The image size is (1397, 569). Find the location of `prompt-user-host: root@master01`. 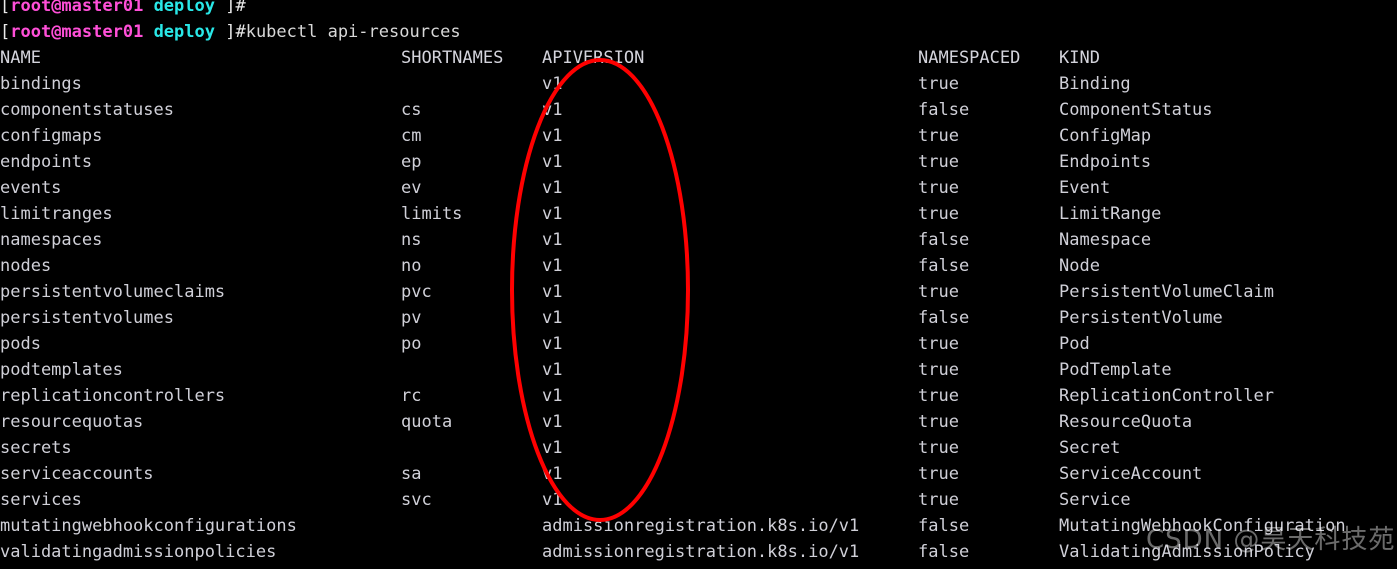

prompt-user-host: root@master01 is located at coordinates (77, 8).